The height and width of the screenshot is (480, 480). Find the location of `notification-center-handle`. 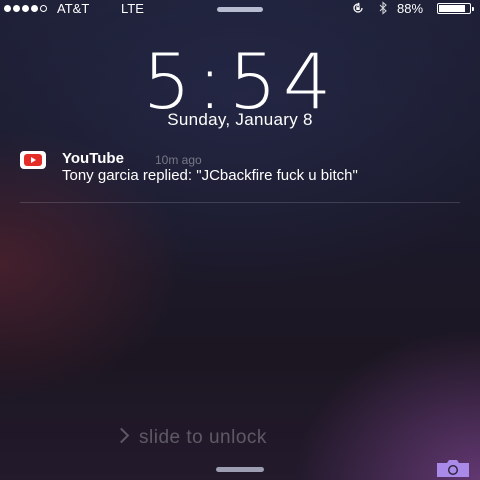

notification-center-handle is located at coordinates (240, 9).